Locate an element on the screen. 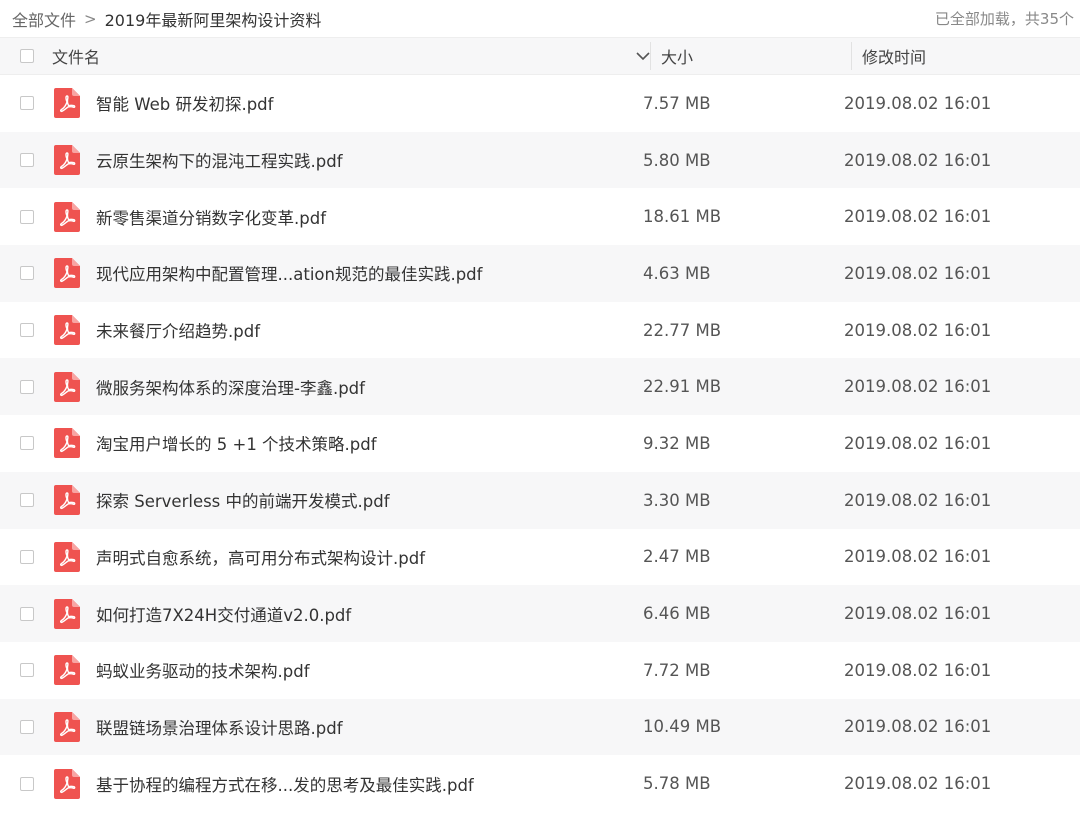  file-row: 云原生架构下的混沌工程实践.pdf 5.80 MB 2019.08.02 16:01 is located at coordinates (540, 160).